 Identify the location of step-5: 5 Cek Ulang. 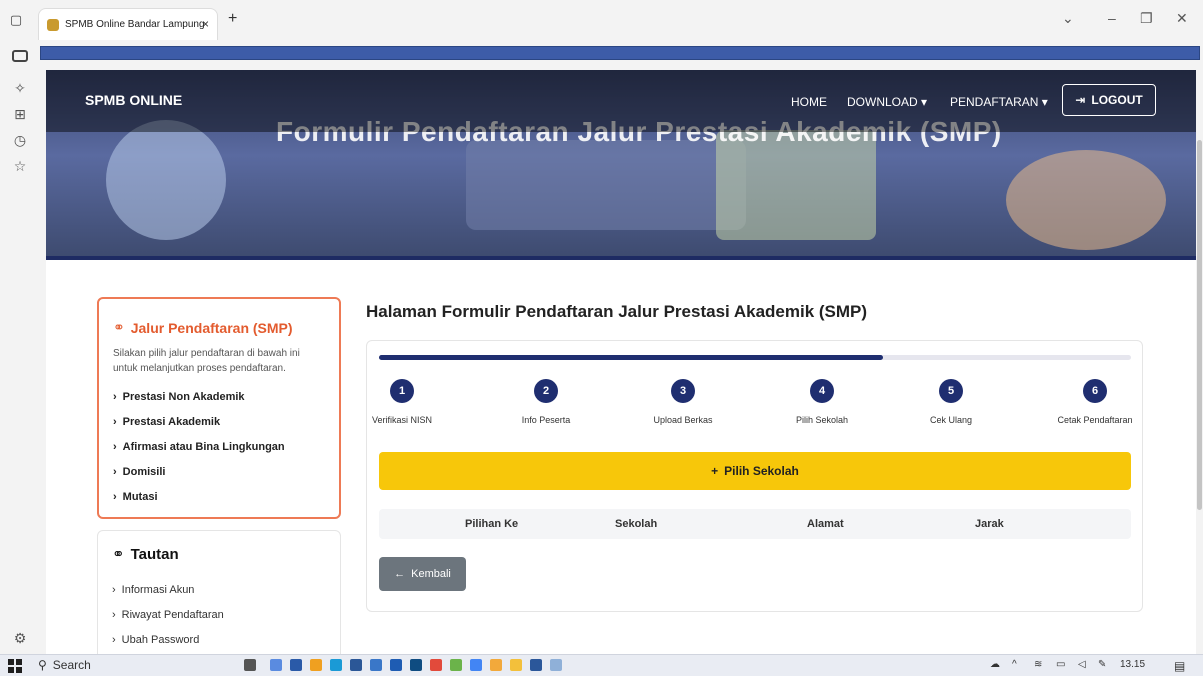
(951, 402).